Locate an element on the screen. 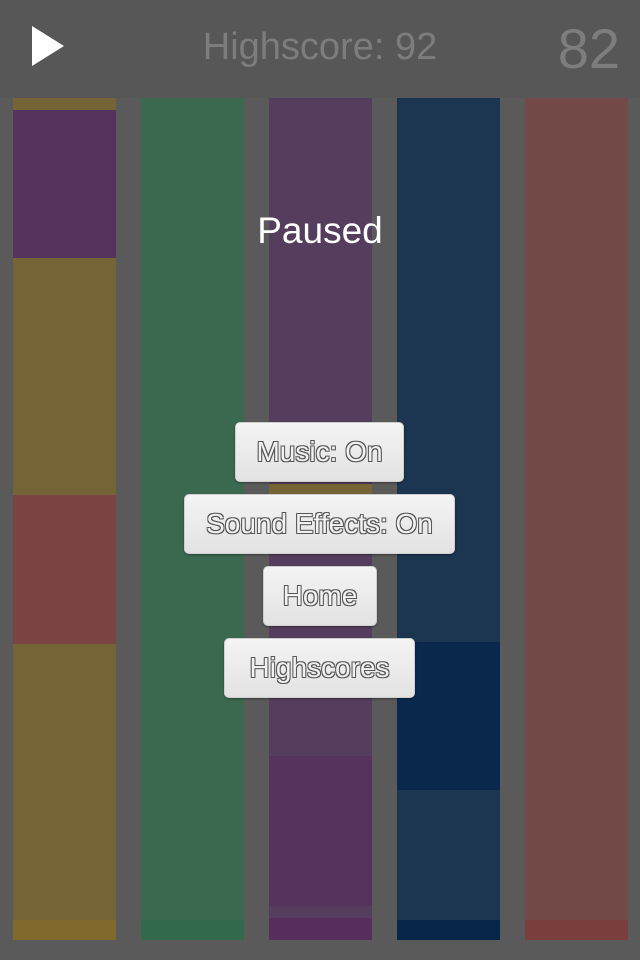 This screenshot has width=640, height=960. current-score: 82 is located at coordinates (588, 48).